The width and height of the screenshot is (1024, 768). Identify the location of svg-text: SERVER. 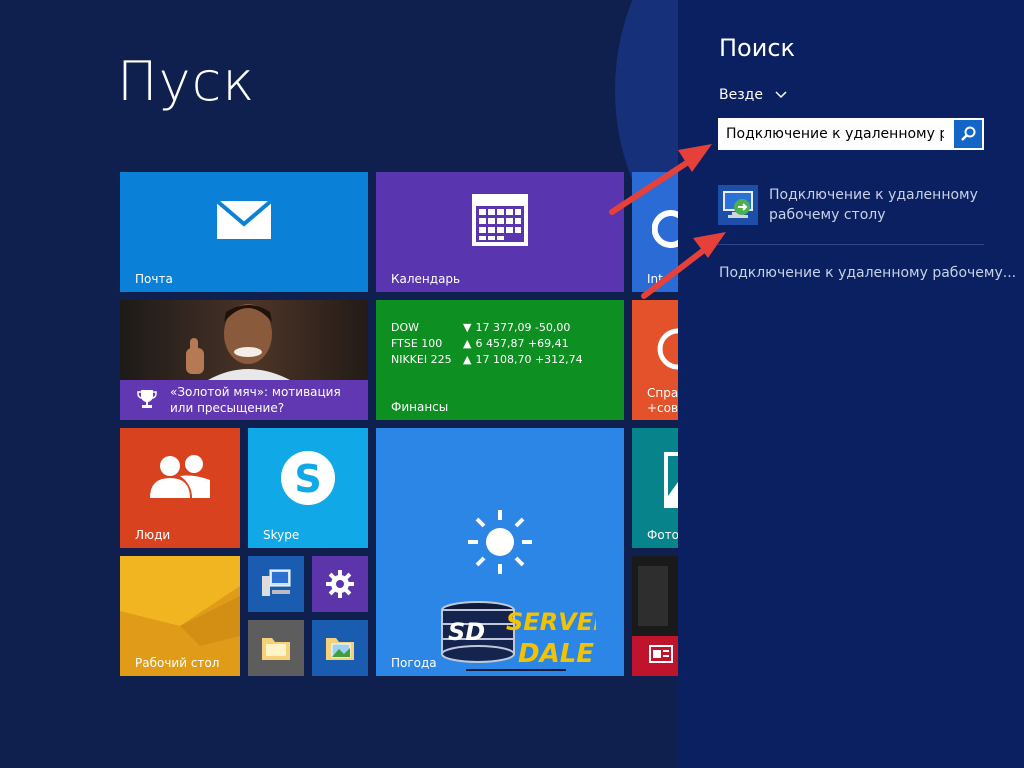
(551, 622).